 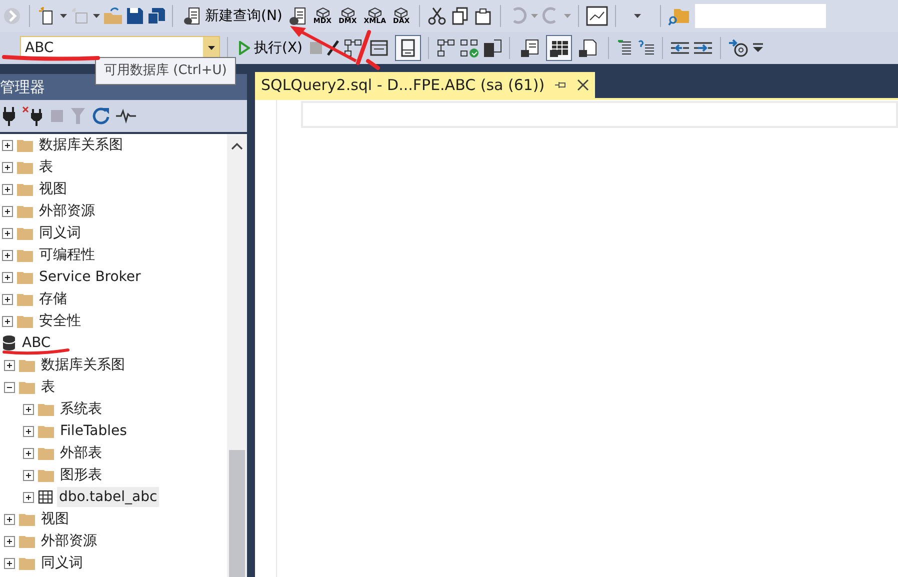 What do you see at coordinates (126, 116) in the screenshot?
I see `activity-monitor-icon` at bounding box center [126, 116].